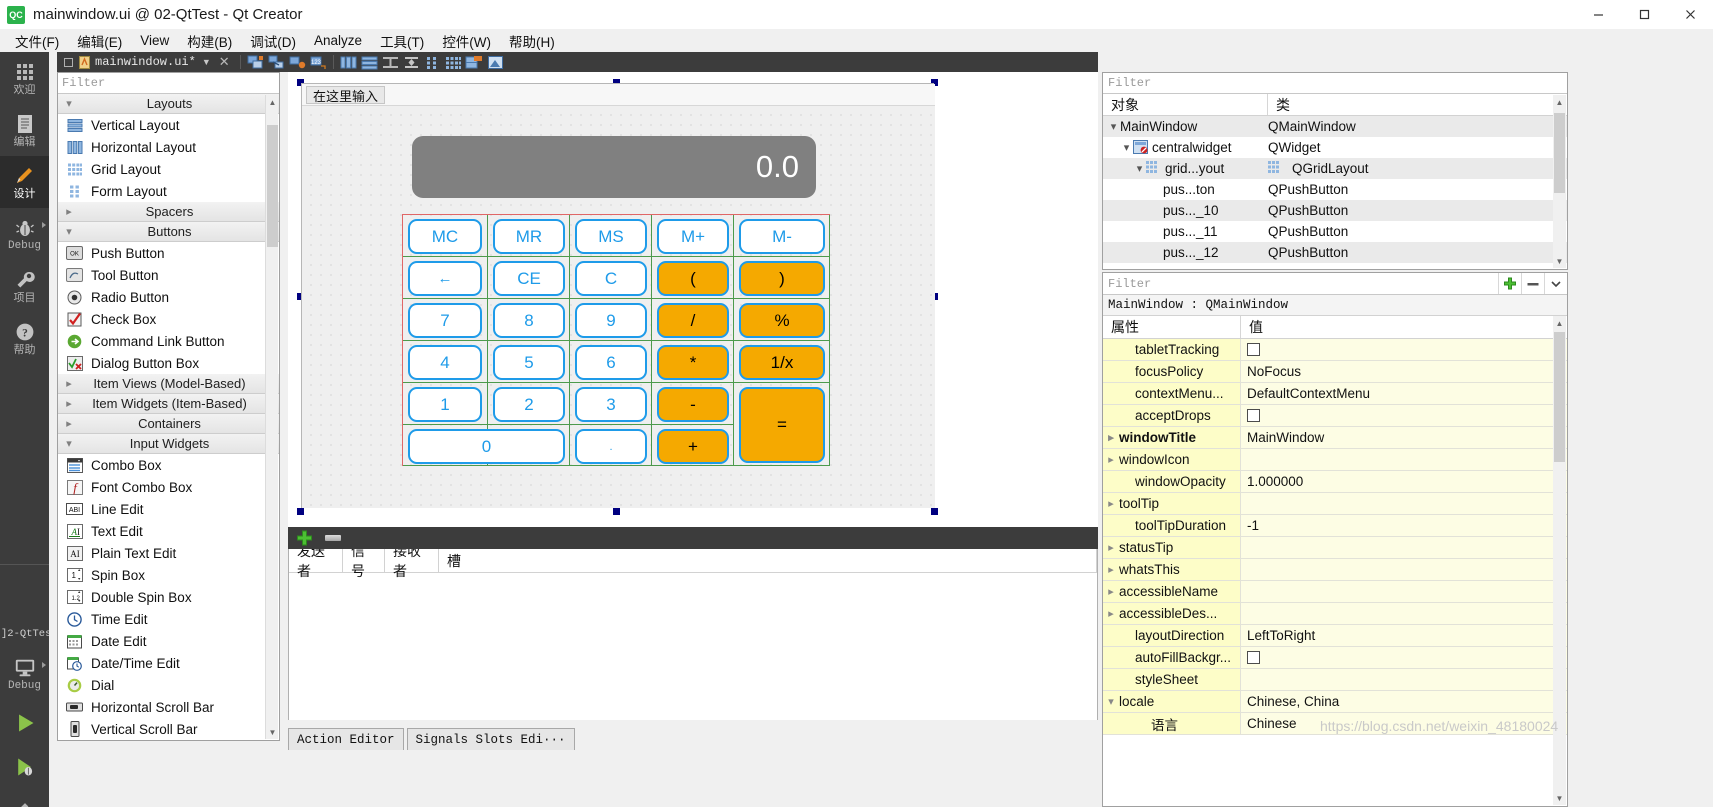 This screenshot has height=807, width=1713. What do you see at coordinates (1335, 210) in the screenshot?
I see `object-row-pushbutton-10: pus..._10 QPushButton` at bounding box center [1335, 210].